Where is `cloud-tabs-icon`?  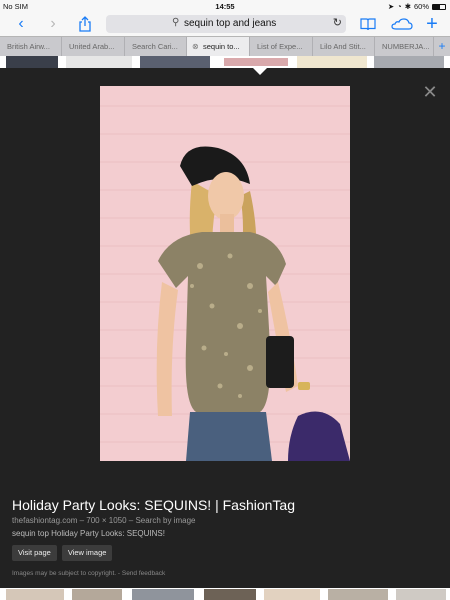
cloud-tabs-icon is located at coordinates (402, 24).